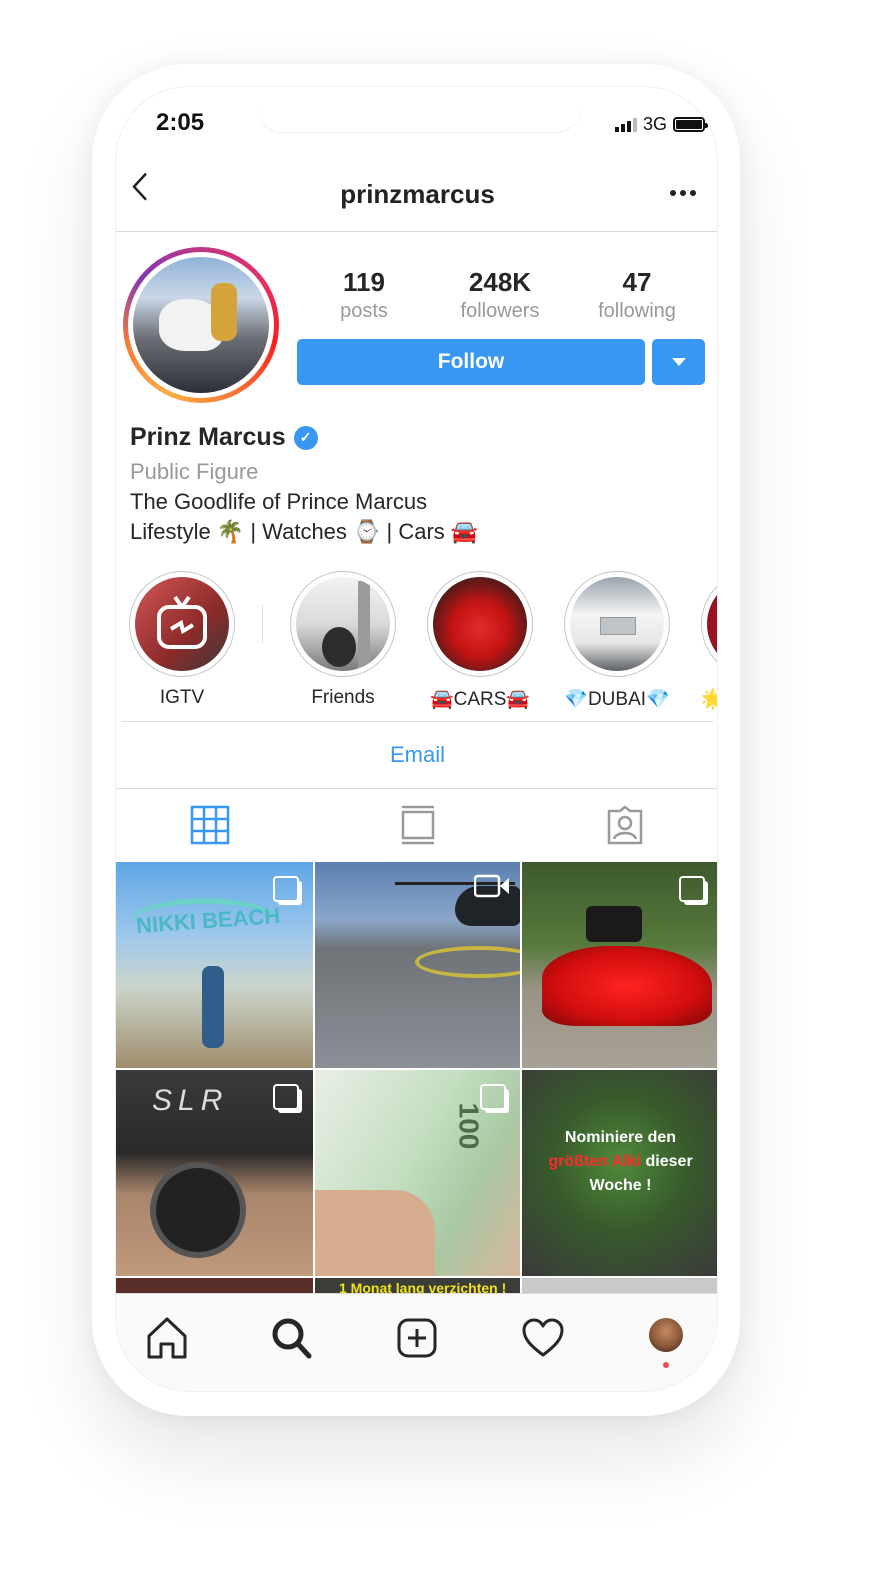 Image resolution: width=870 pixels, height=1578 pixels. I want to click on post-tile: SLR, so click(214, 1173).